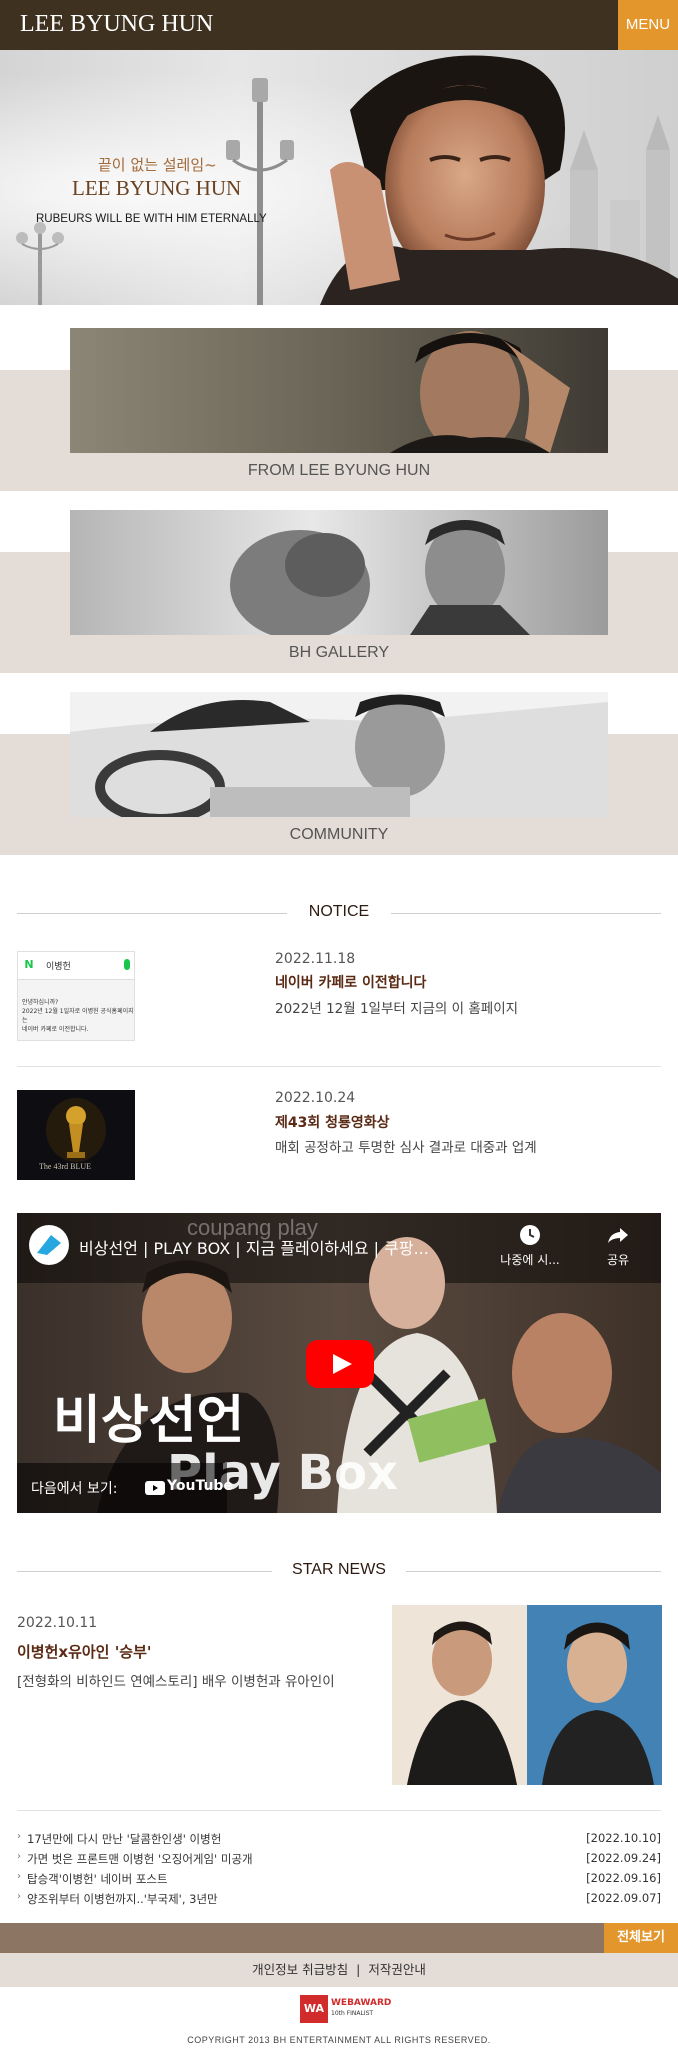  I want to click on watch-on-youtube: 다음에서 보기: YouTube, so click(125, 1488).